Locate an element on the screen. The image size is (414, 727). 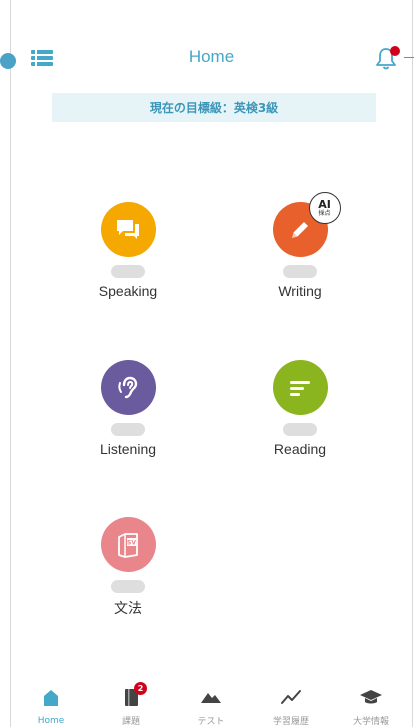
home-icon is located at coordinates (51, 698).